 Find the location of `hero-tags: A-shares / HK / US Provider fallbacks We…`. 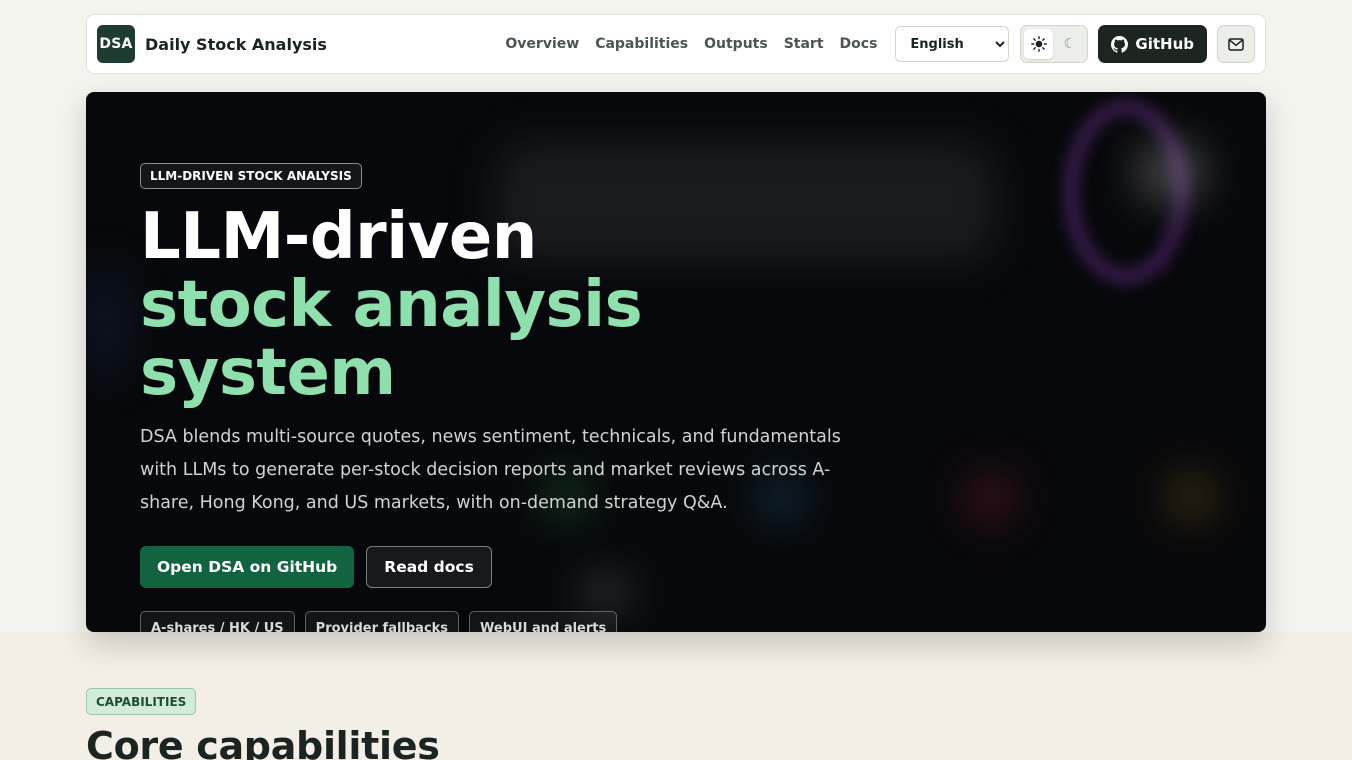

hero-tags: A-shares / HK / US Provider fallbacks We… is located at coordinates (520, 621).